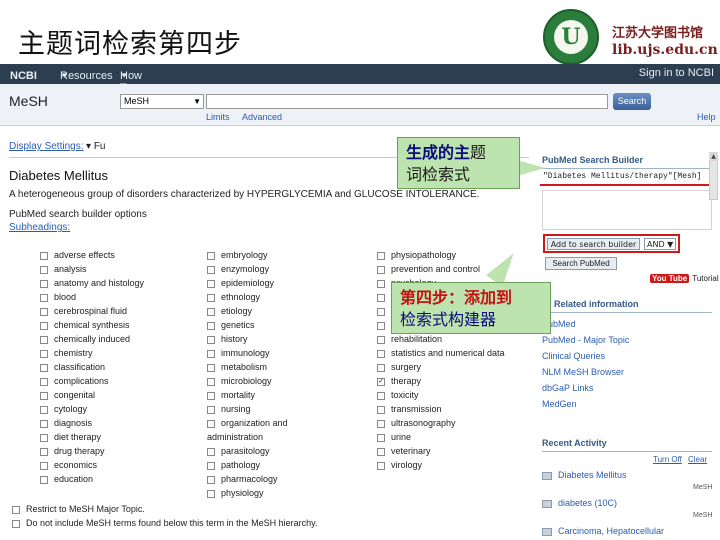 The height and width of the screenshot is (540, 720). What do you see at coordinates (676, 73) in the screenshot?
I see `sign-in-link: Sign in to NCBI` at bounding box center [676, 73].